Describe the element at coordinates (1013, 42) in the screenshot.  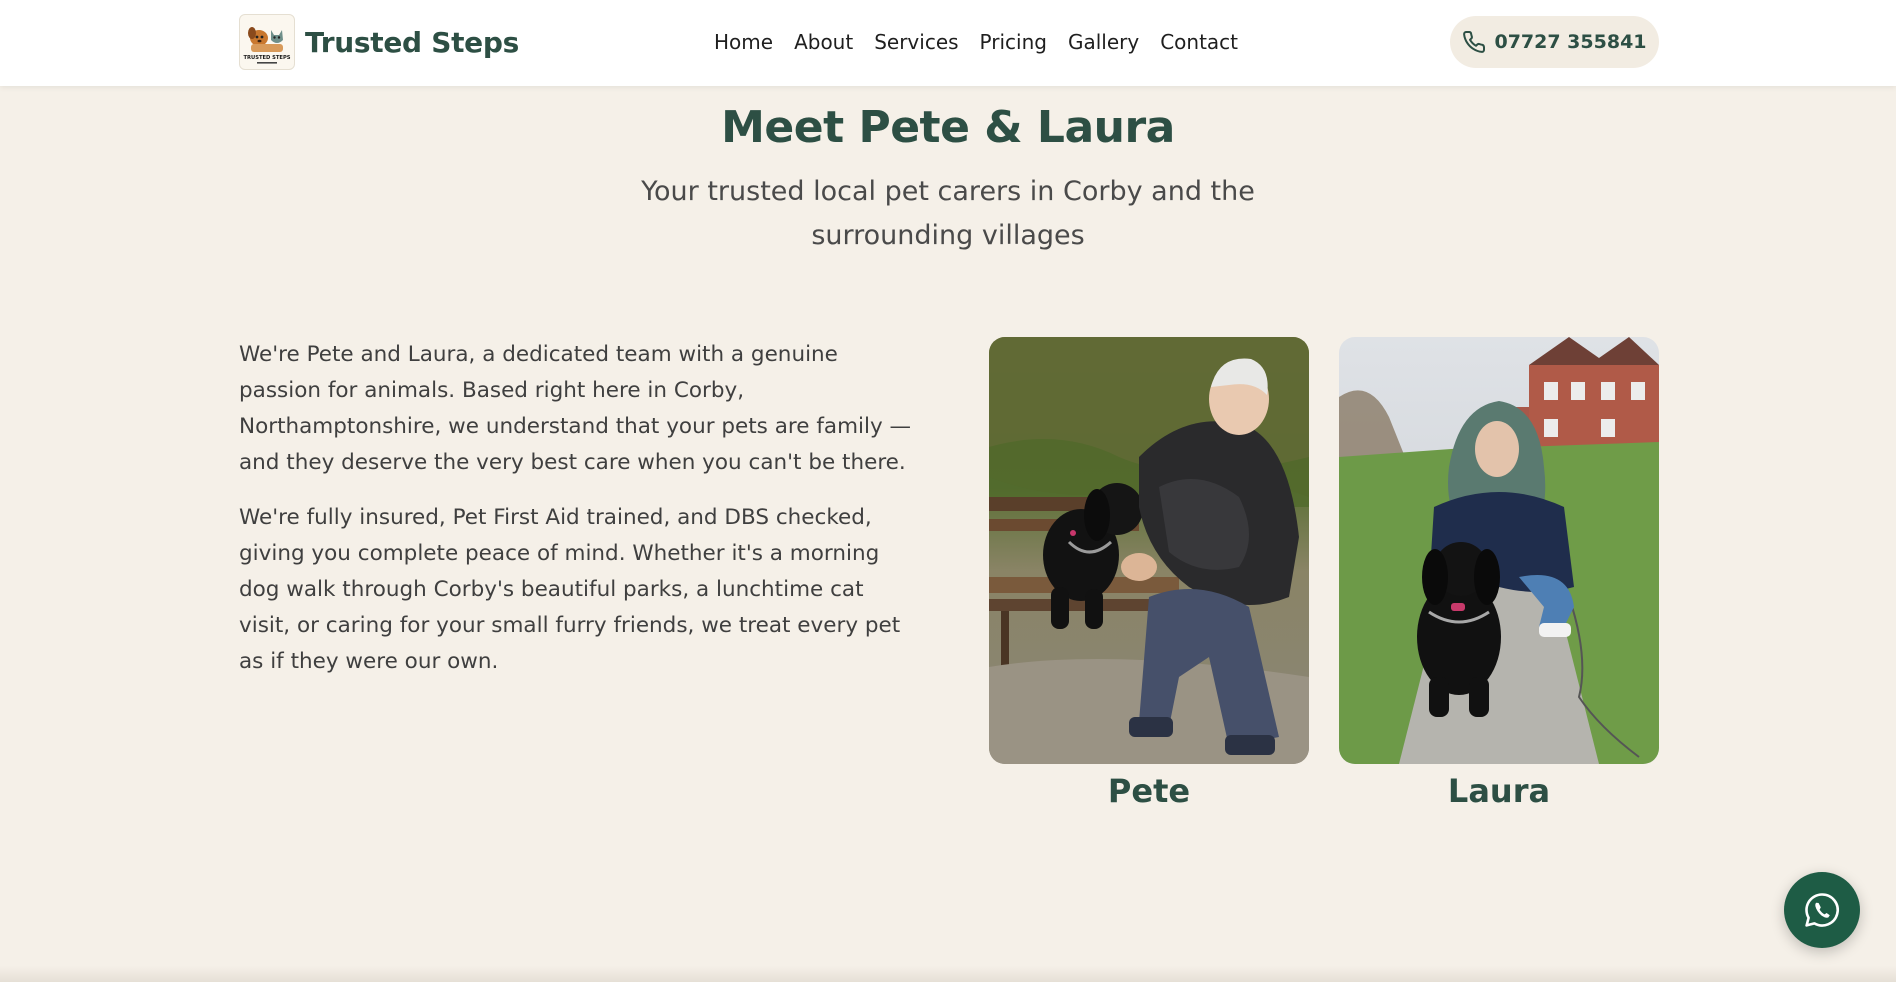
I see `nav-pricing: Pricing` at that location.